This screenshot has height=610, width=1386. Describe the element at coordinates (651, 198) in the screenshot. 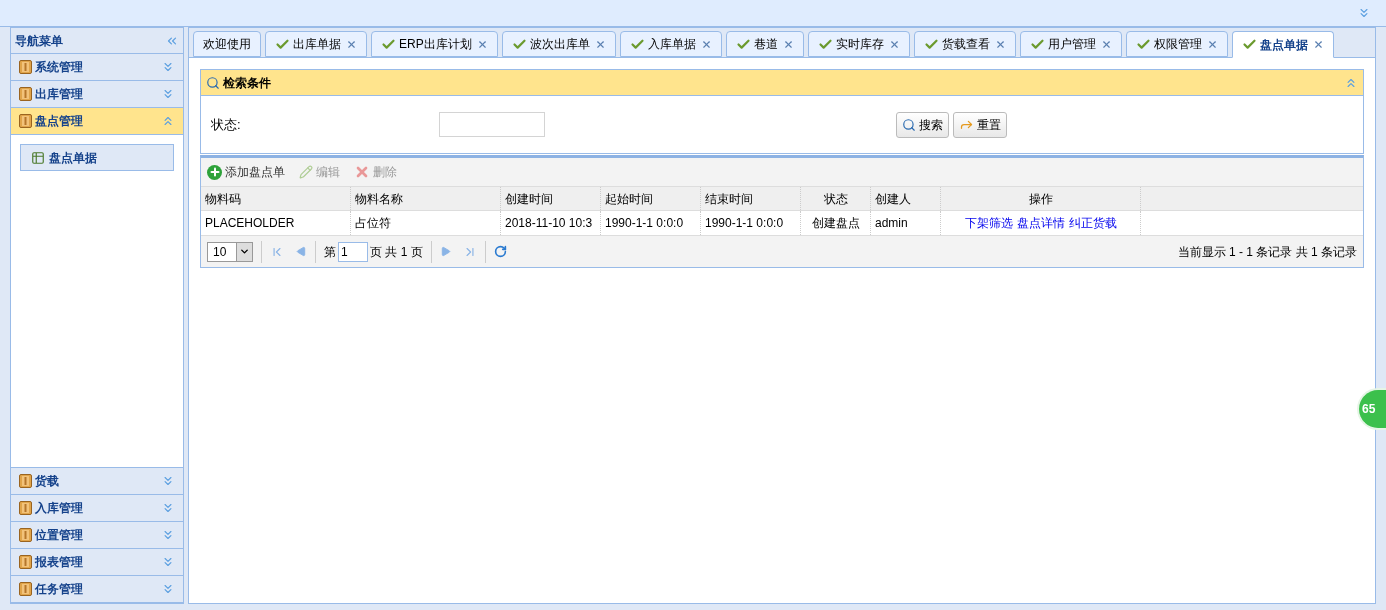

I see `column-header: 起始时间` at that location.